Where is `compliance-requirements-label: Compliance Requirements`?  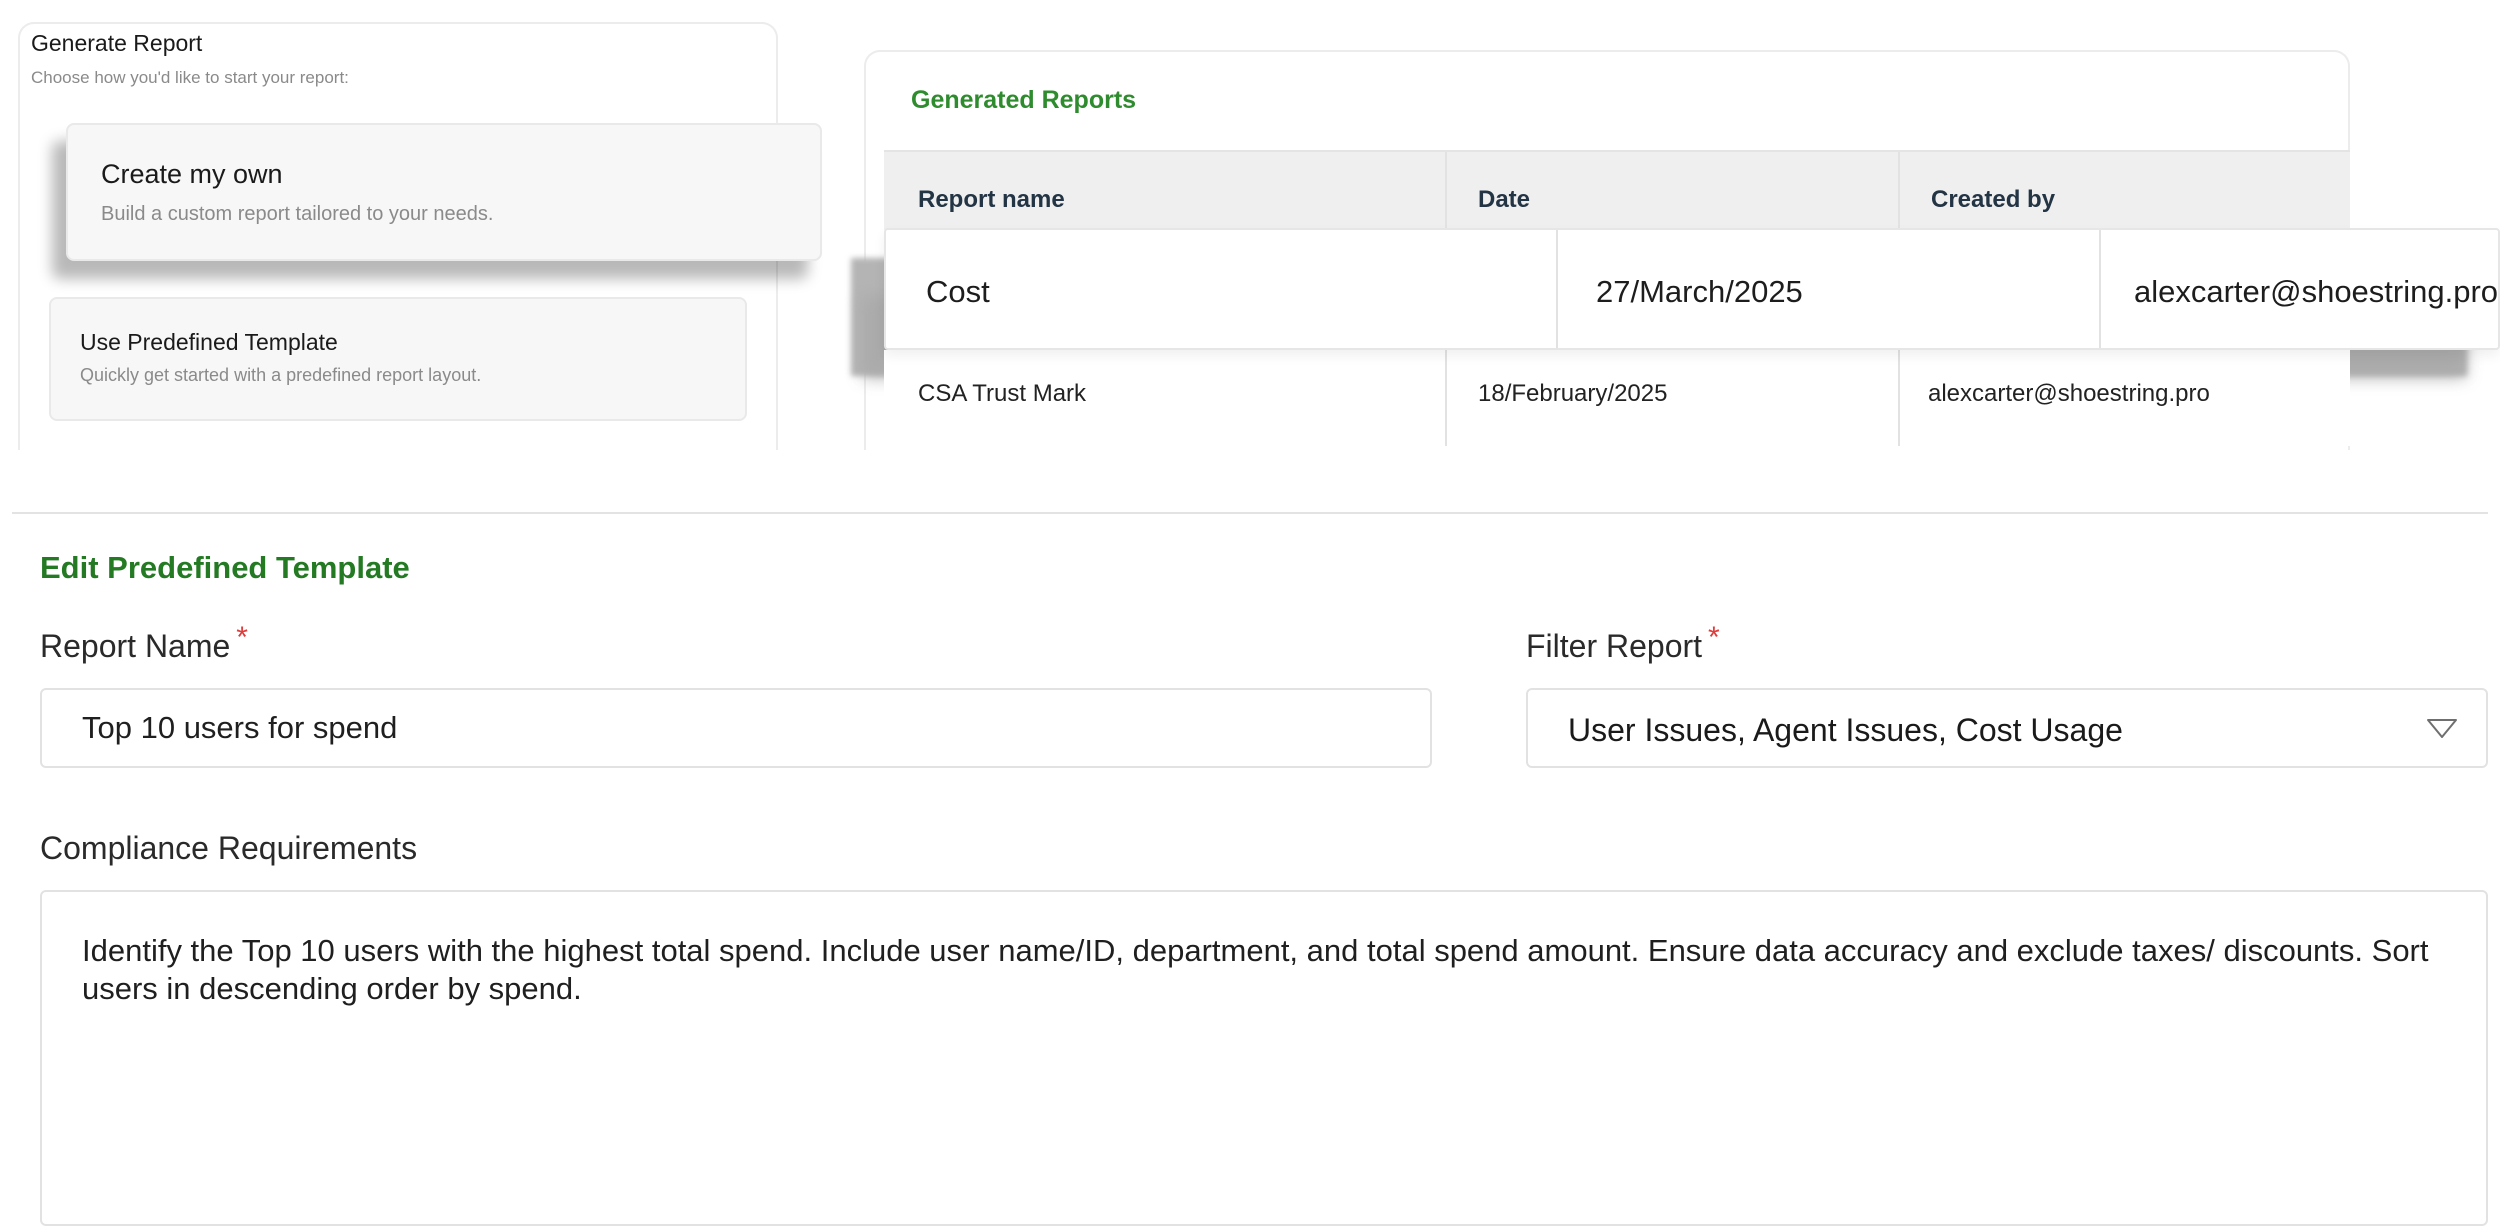
compliance-requirements-label: Compliance Requirements is located at coordinates (229, 848).